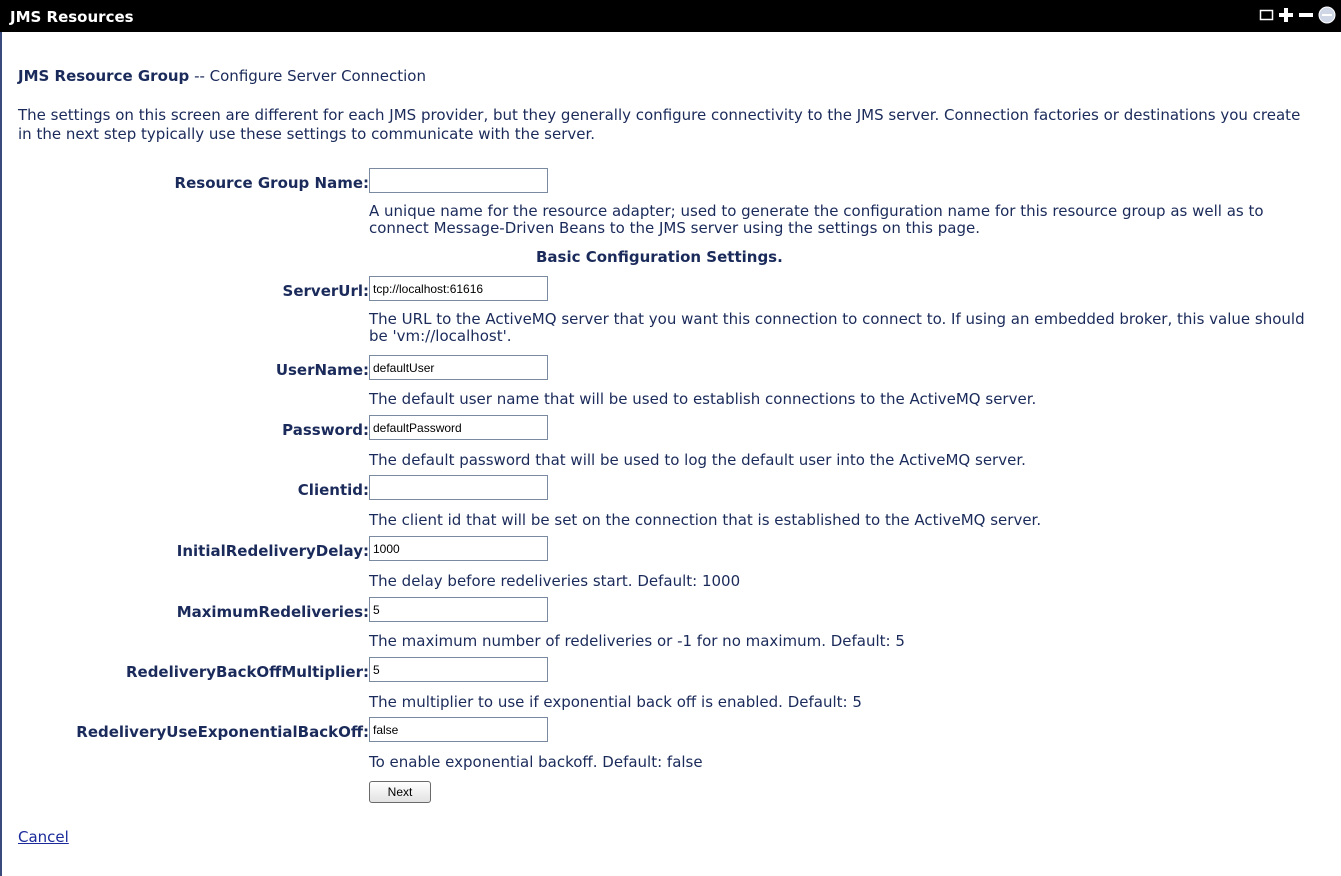  Describe the element at coordinates (458, 487) in the screenshot. I see `clientid-input` at that location.